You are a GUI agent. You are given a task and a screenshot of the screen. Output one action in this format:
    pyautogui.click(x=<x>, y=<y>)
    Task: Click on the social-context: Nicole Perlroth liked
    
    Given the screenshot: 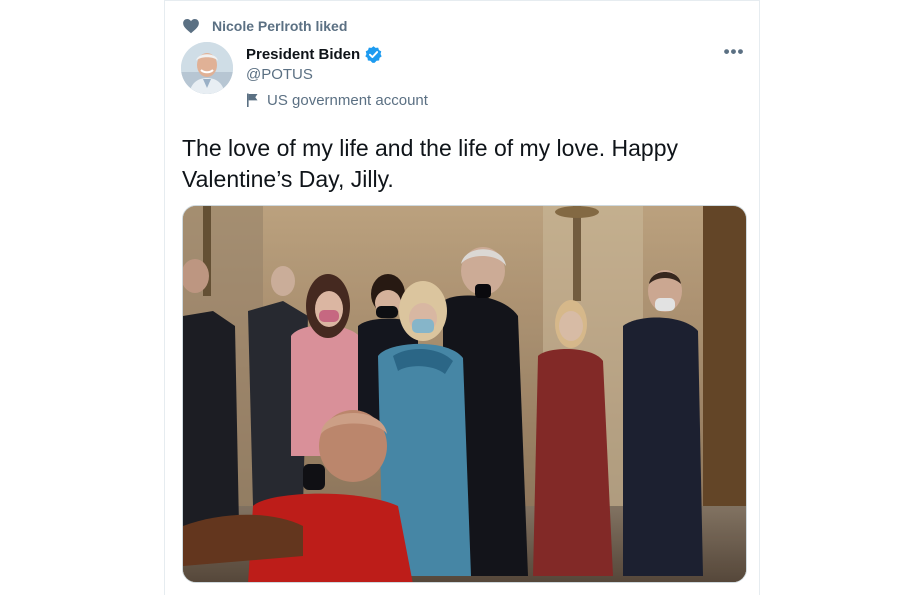 What is the action you would take?
    pyautogui.click(x=264, y=26)
    